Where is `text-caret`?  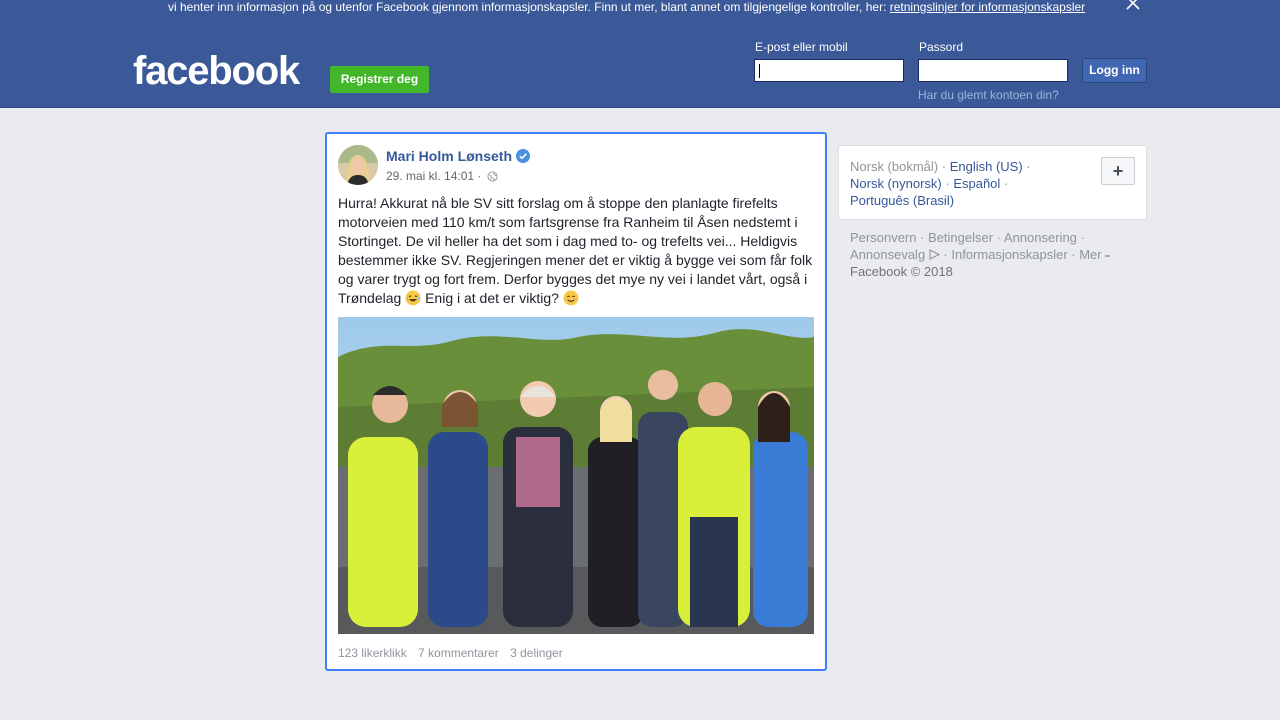 text-caret is located at coordinates (759, 71).